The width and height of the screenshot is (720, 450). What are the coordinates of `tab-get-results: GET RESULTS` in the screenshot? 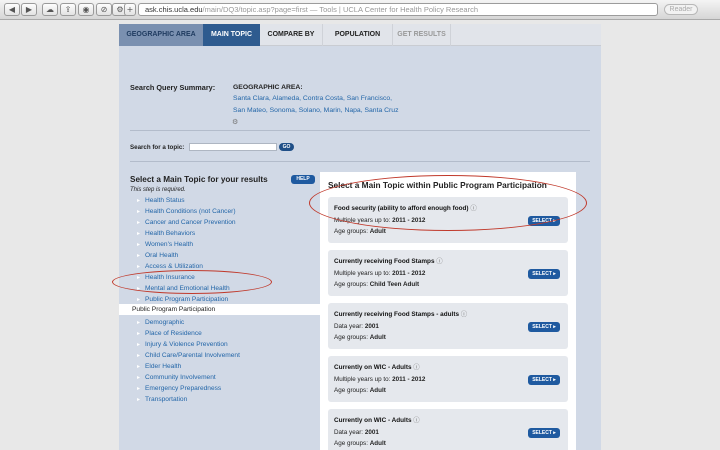 It's located at (422, 35).